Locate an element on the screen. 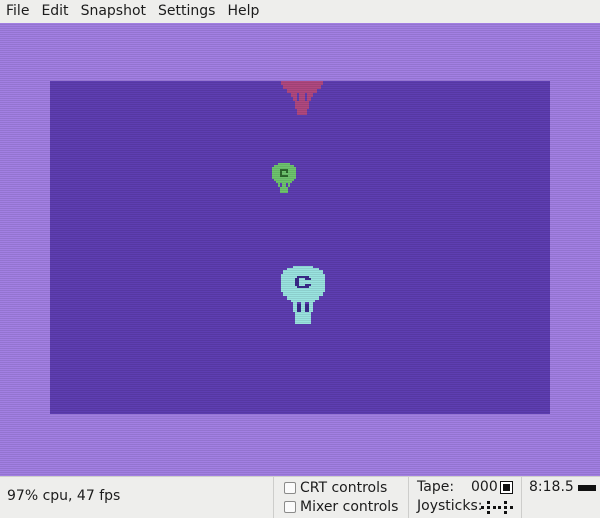 The height and width of the screenshot is (518, 600). menu-bar: File Edit Snapshot Settings Help is located at coordinates (300, 11).